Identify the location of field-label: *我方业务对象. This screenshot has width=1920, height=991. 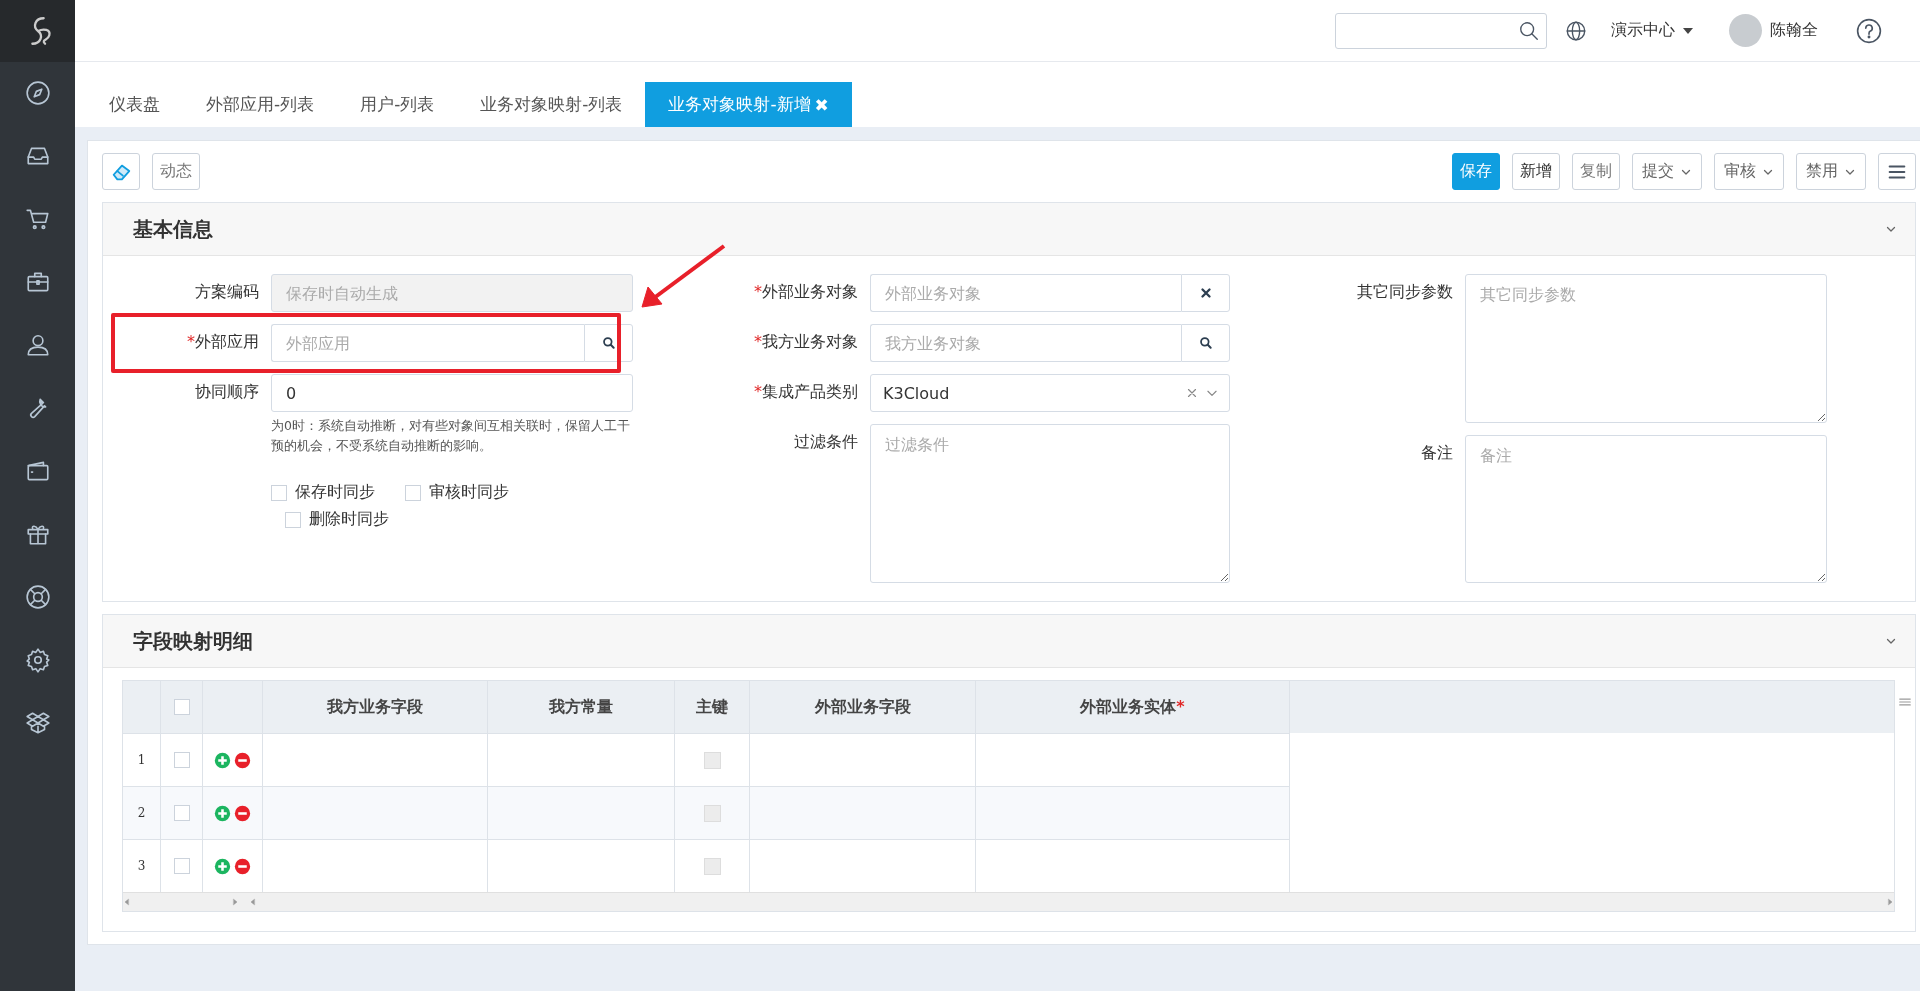
(805, 342).